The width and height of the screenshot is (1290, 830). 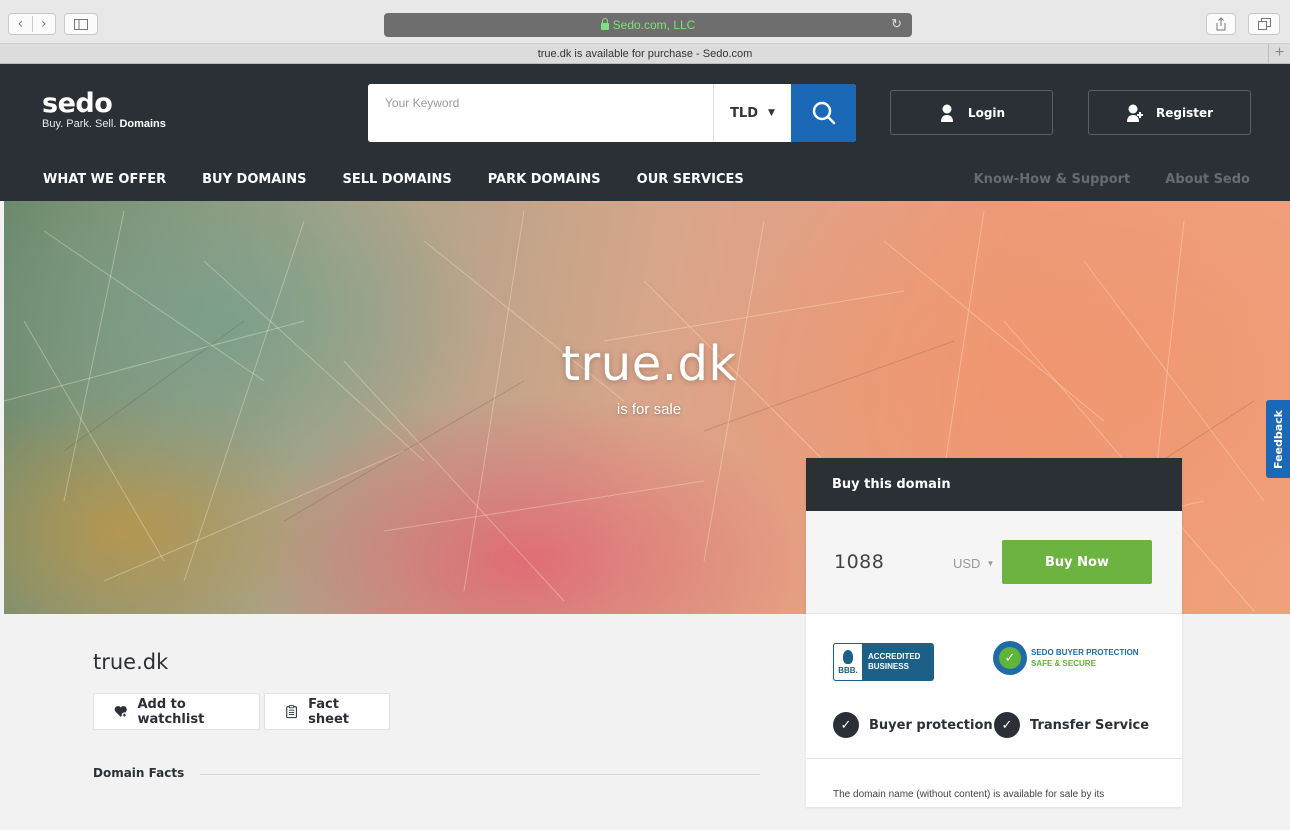 I want to click on add-to-watchlist-button: Add to watchlist, so click(x=176, y=711).